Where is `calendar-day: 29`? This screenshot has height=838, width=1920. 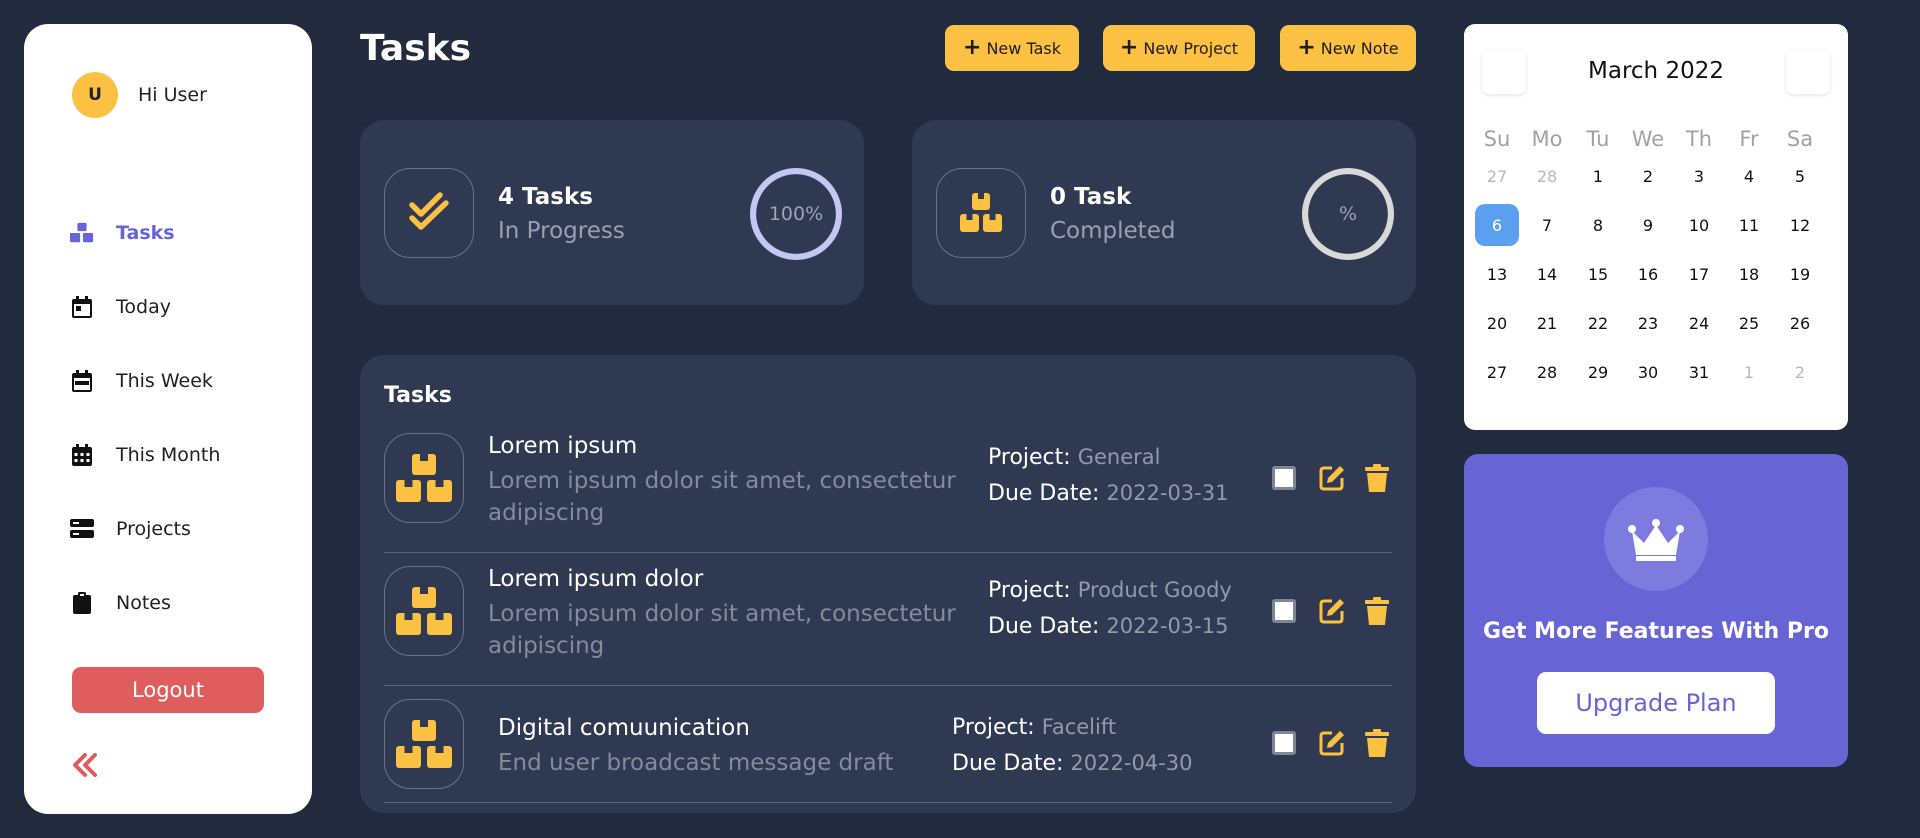
calendar-day: 29 is located at coordinates (1598, 372).